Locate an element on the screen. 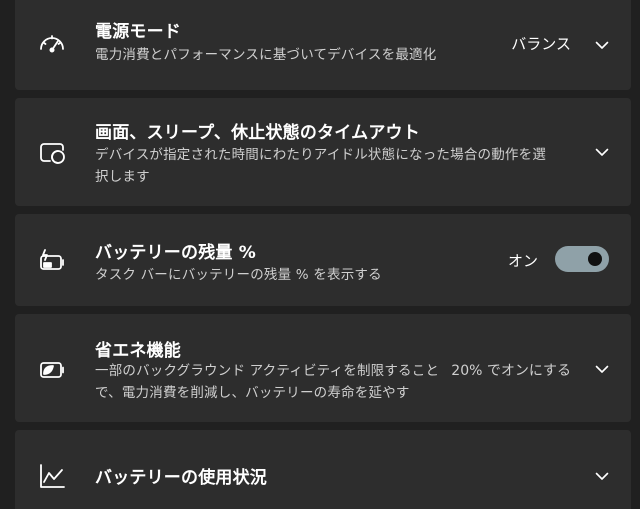 This screenshot has height=509, width=640. battery-percentage-toggle is located at coordinates (582, 259).